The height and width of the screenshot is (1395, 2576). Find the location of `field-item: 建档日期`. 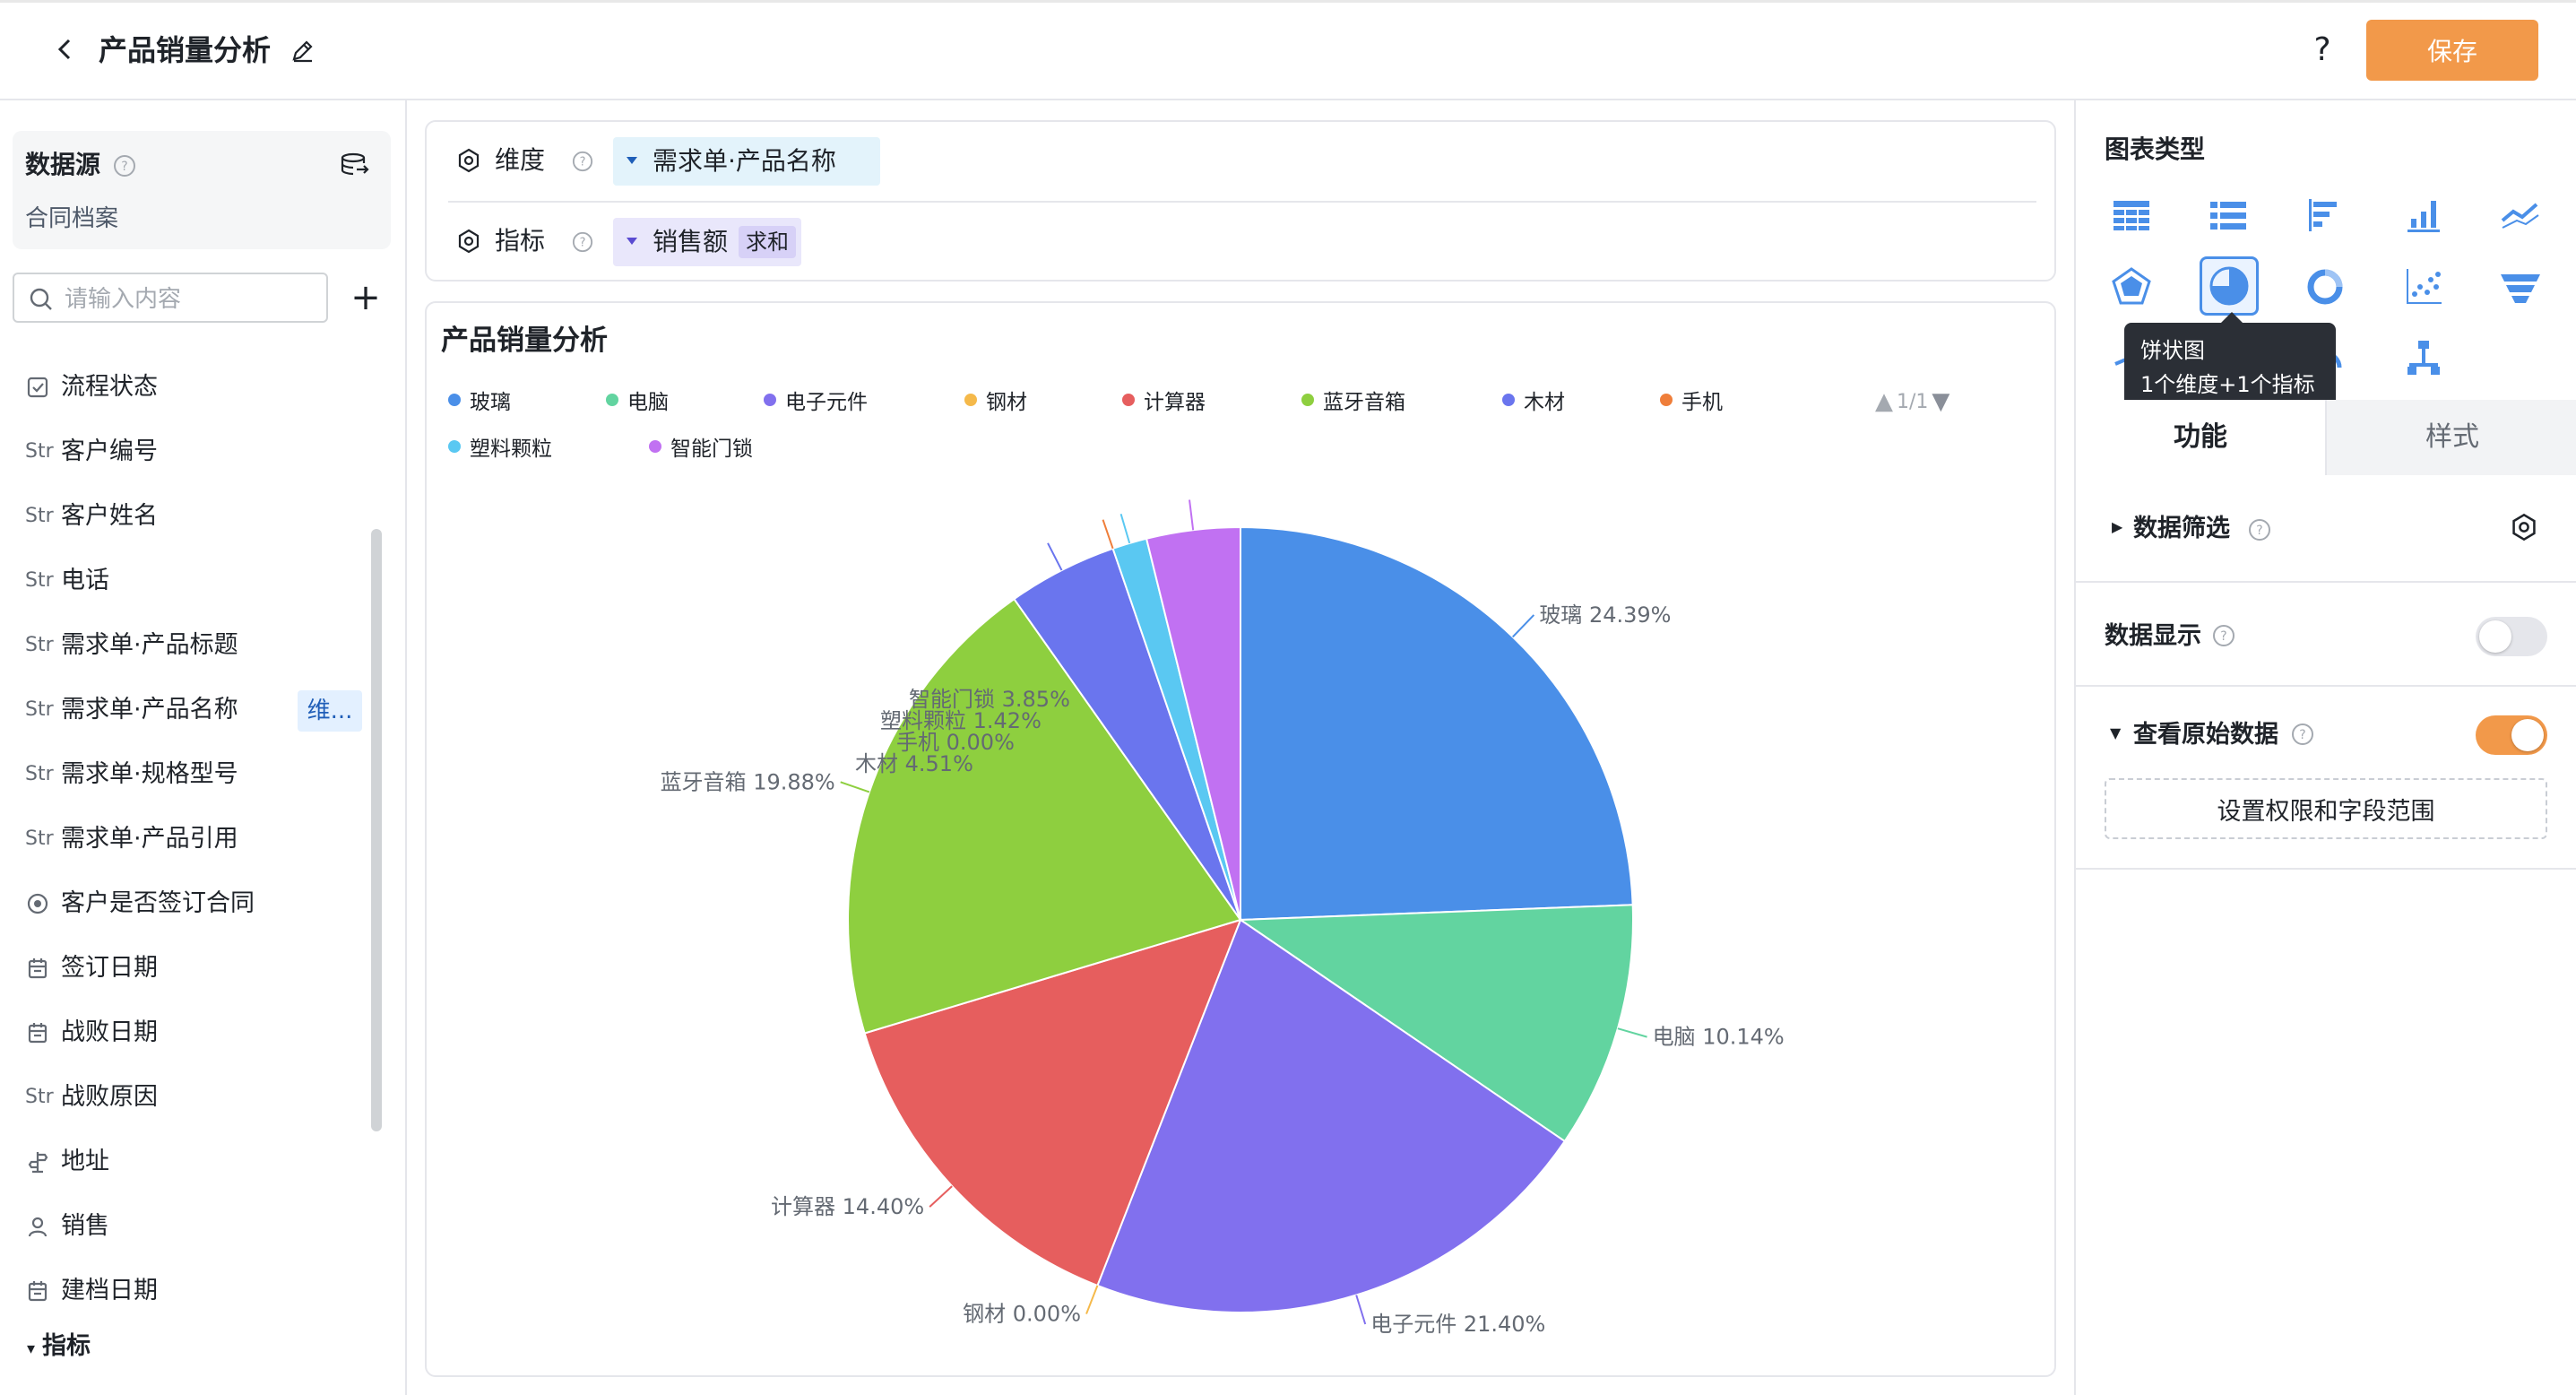

field-item: 建档日期 is located at coordinates (195, 1291).